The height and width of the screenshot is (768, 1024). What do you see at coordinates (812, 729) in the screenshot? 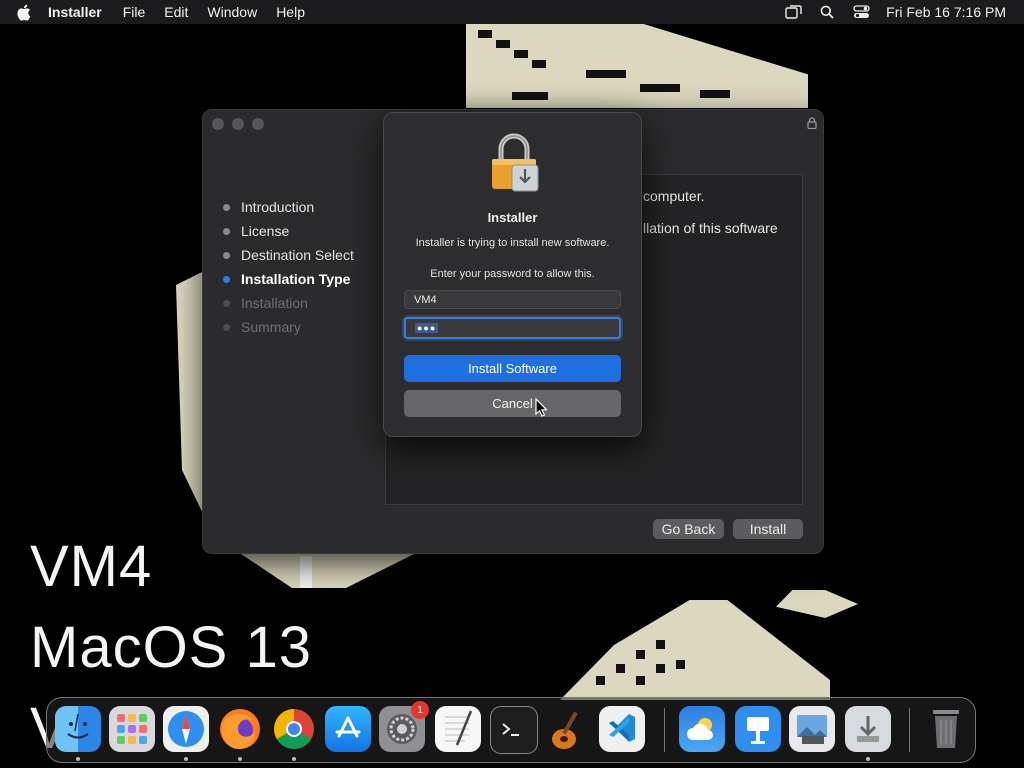
I see `preview-icon` at bounding box center [812, 729].